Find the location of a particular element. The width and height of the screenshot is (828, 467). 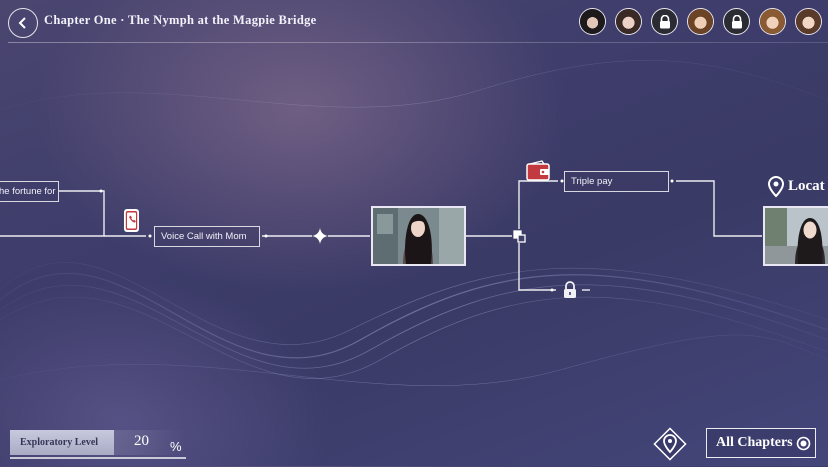

story-node-label: he fortune for Buddha is located at coordinates (29, 191).